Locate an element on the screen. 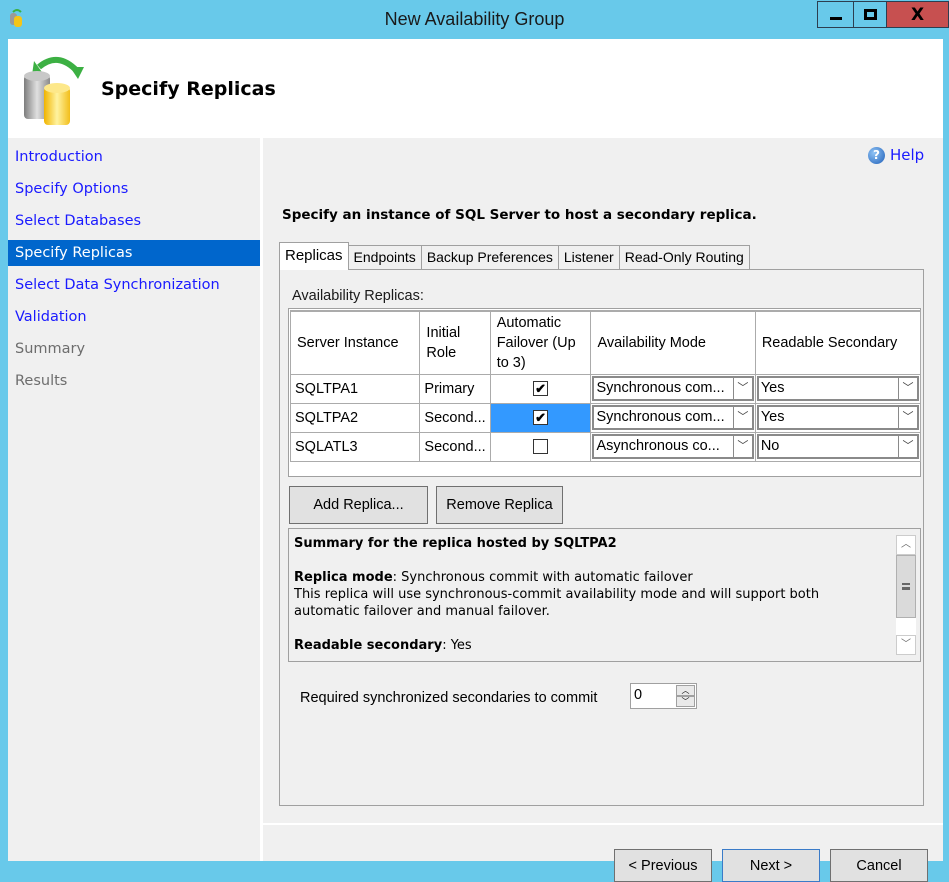 This screenshot has width=949, height=882. nav-item-specify-replicas: Specify Replicas is located at coordinates (134, 253).